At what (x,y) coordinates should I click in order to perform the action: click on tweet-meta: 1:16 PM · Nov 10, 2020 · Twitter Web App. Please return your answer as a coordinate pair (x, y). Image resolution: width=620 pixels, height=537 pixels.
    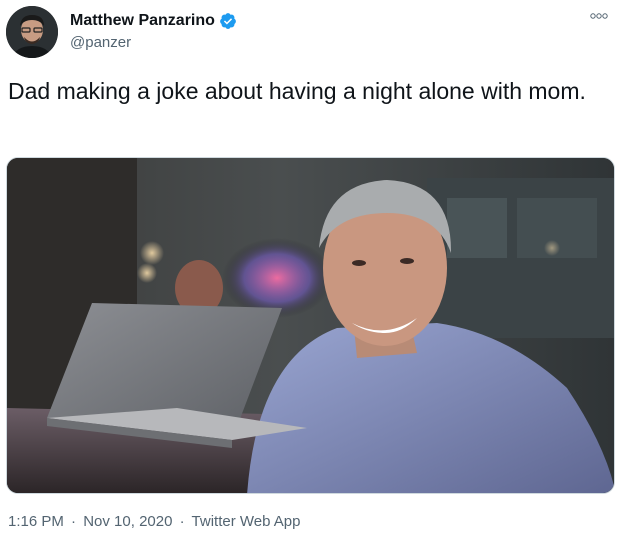
    Looking at the image, I should click on (155, 521).